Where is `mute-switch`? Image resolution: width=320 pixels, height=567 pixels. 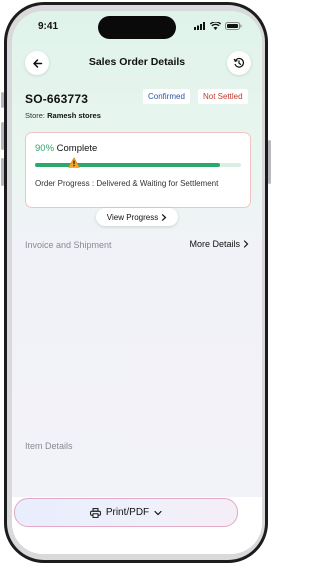 mute-switch is located at coordinates (2, 100).